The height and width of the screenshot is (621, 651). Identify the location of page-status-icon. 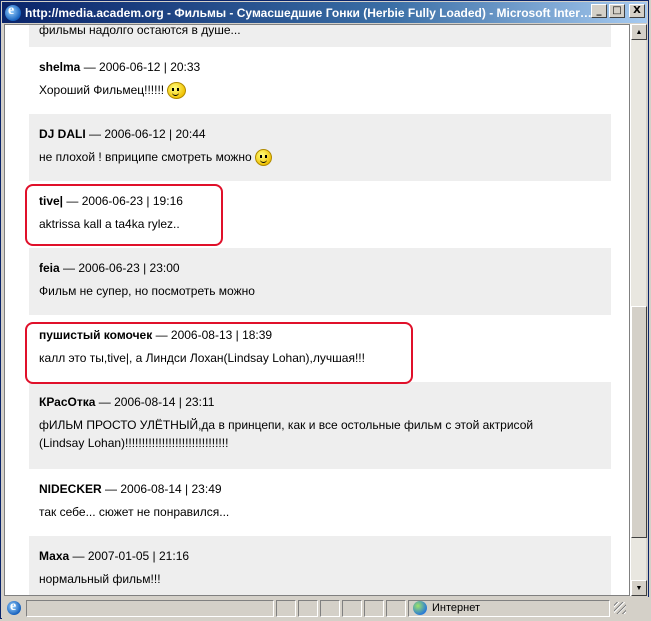
(14, 607).